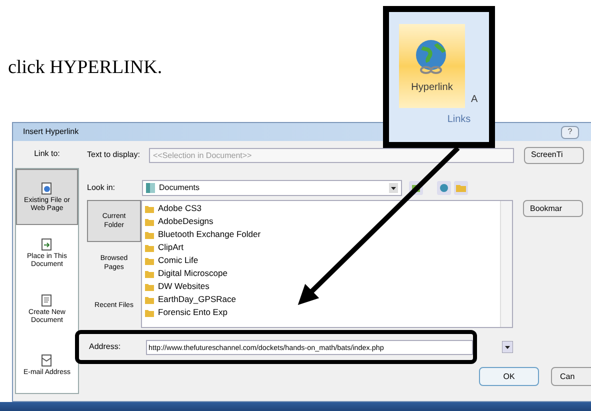 The width and height of the screenshot is (591, 411). Describe the element at coordinates (553, 208) in the screenshot. I see `bookmark-button: Bookmar` at that location.